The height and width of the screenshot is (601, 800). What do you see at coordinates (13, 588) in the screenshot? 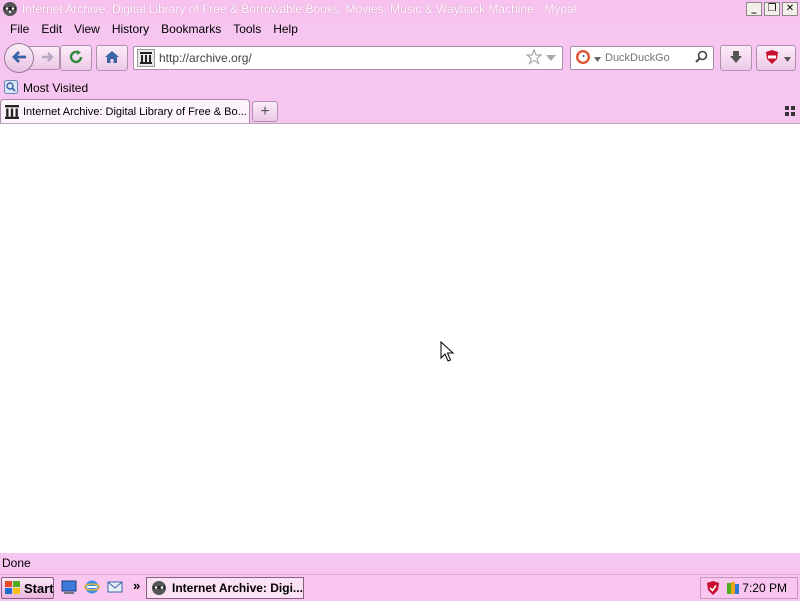
I see `windows-logo-icon` at bounding box center [13, 588].